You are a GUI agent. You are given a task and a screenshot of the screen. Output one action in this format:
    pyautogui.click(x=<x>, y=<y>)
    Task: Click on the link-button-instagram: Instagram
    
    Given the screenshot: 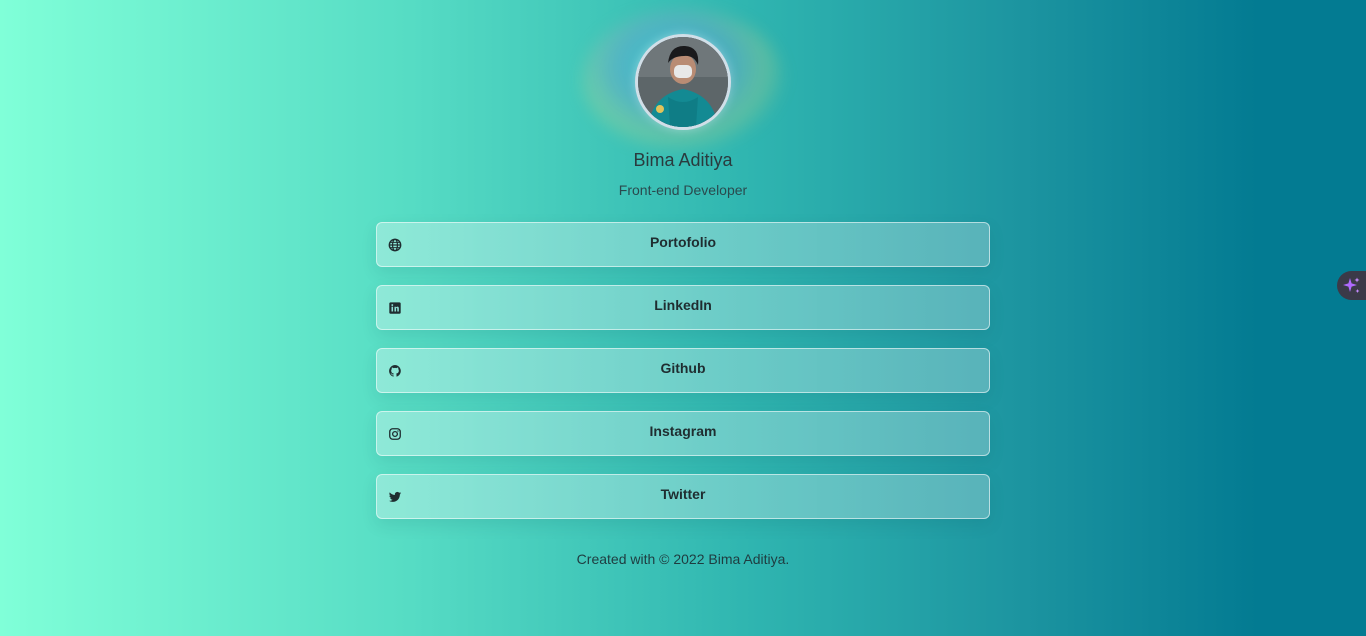 What is the action you would take?
    pyautogui.click(x=683, y=433)
    